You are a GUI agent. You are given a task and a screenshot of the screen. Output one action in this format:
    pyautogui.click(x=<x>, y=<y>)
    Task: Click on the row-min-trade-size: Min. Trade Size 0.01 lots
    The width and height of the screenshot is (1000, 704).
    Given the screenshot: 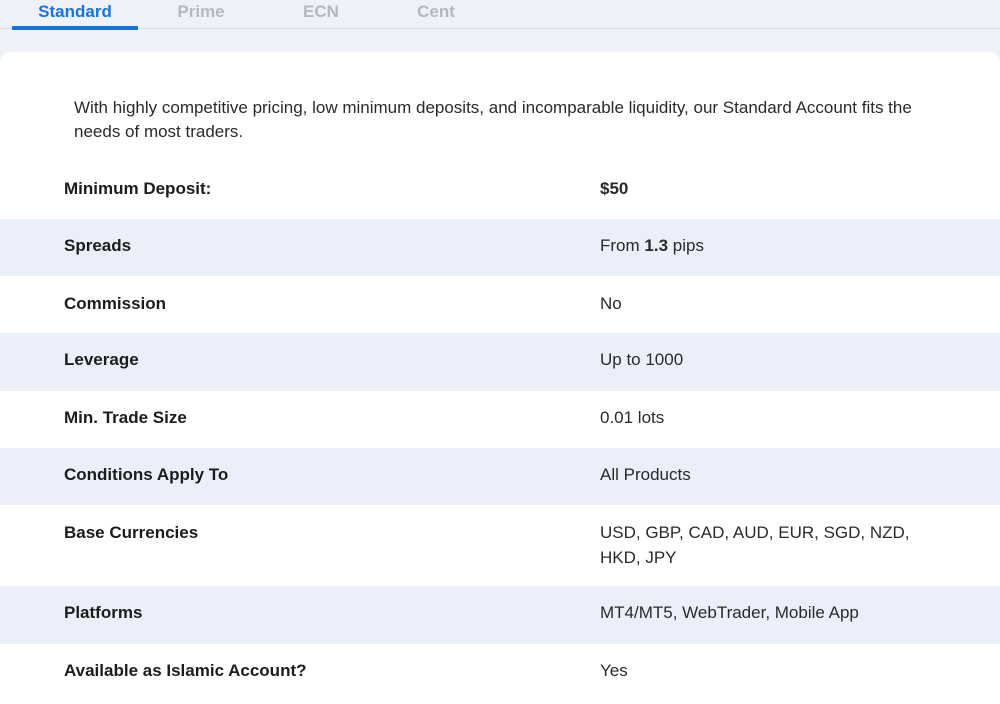 What is the action you would take?
    pyautogui.click(x=500, y=419)
    